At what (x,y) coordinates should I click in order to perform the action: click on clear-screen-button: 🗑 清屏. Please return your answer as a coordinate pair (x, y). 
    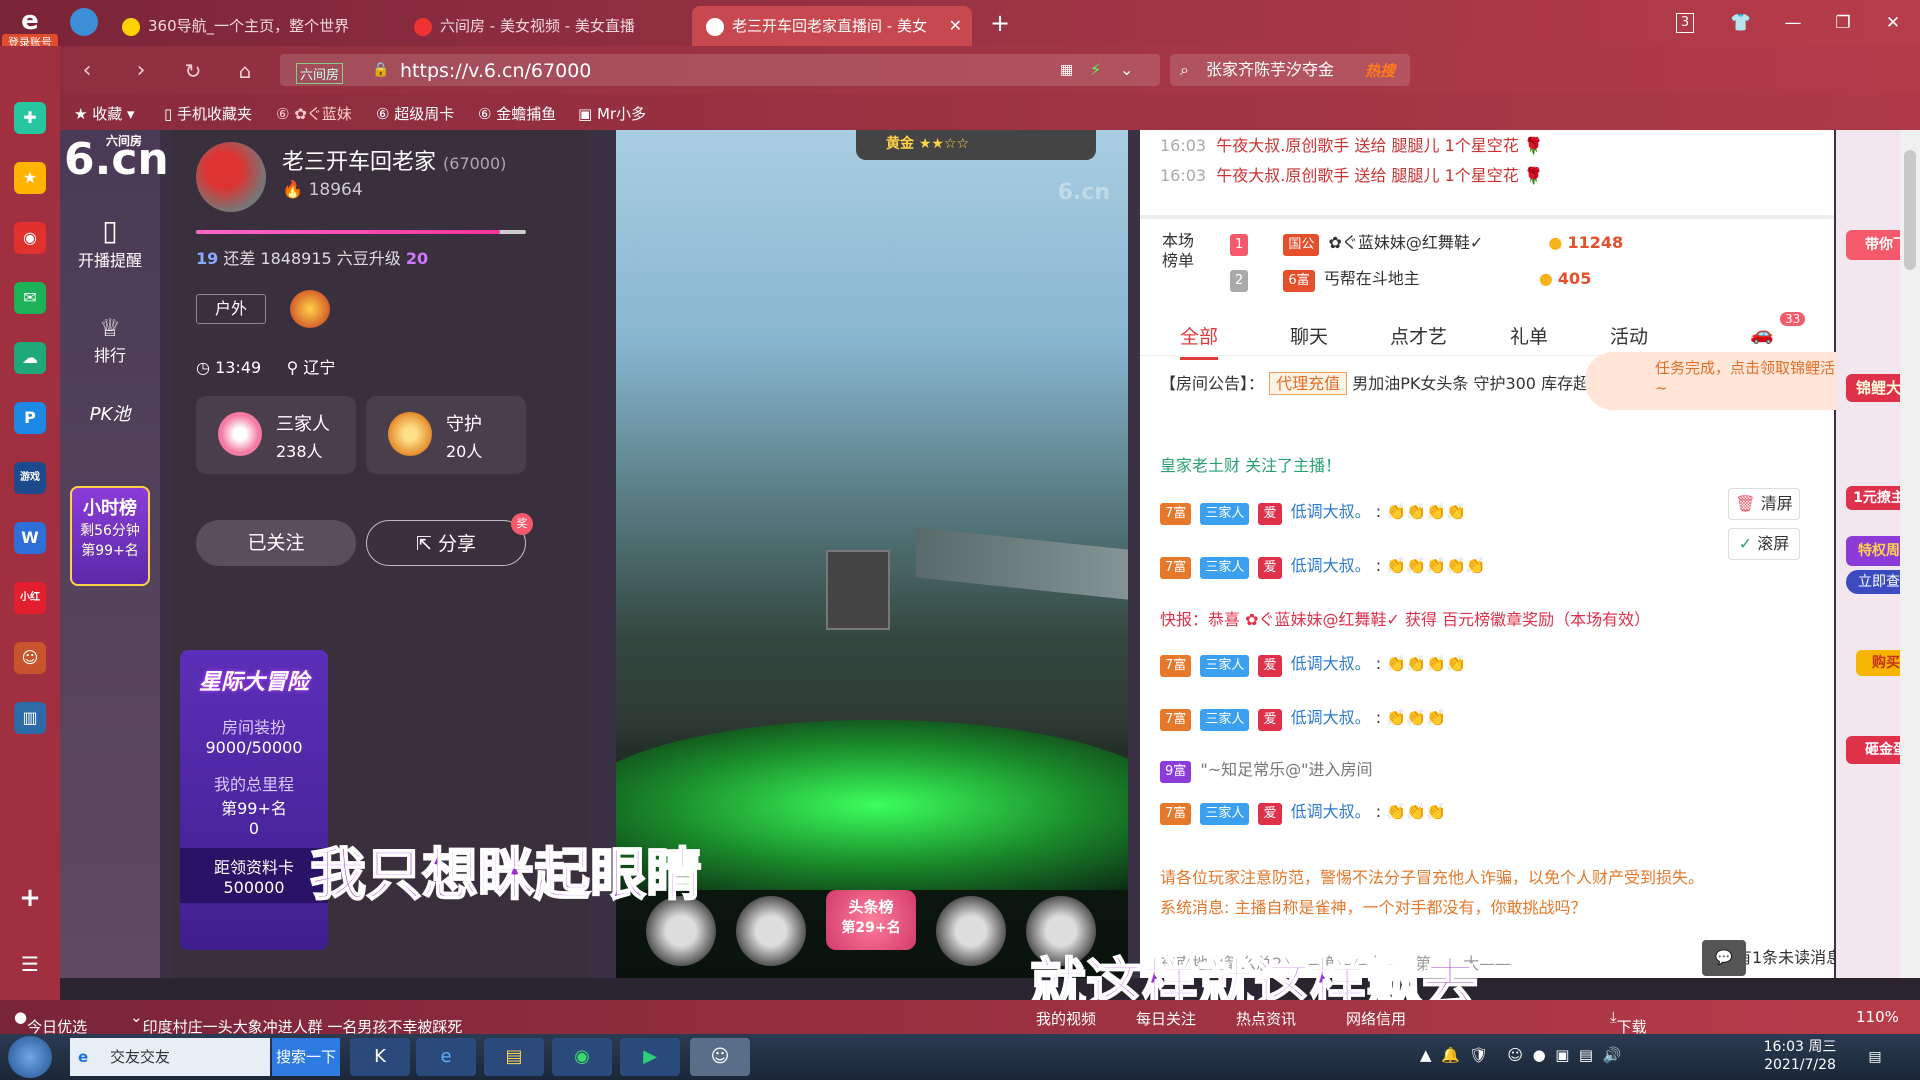
    Looking at the image, I should click on (1764, 504).